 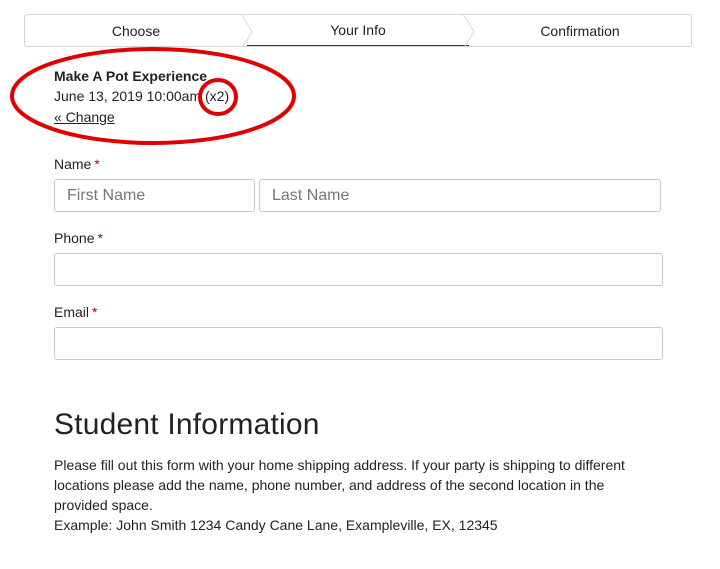 What do you see at coordinates (128, 96) in the screenshot?
I see `booking-date: June 13, 2019 10:00am` at bounding box center [128, 96].